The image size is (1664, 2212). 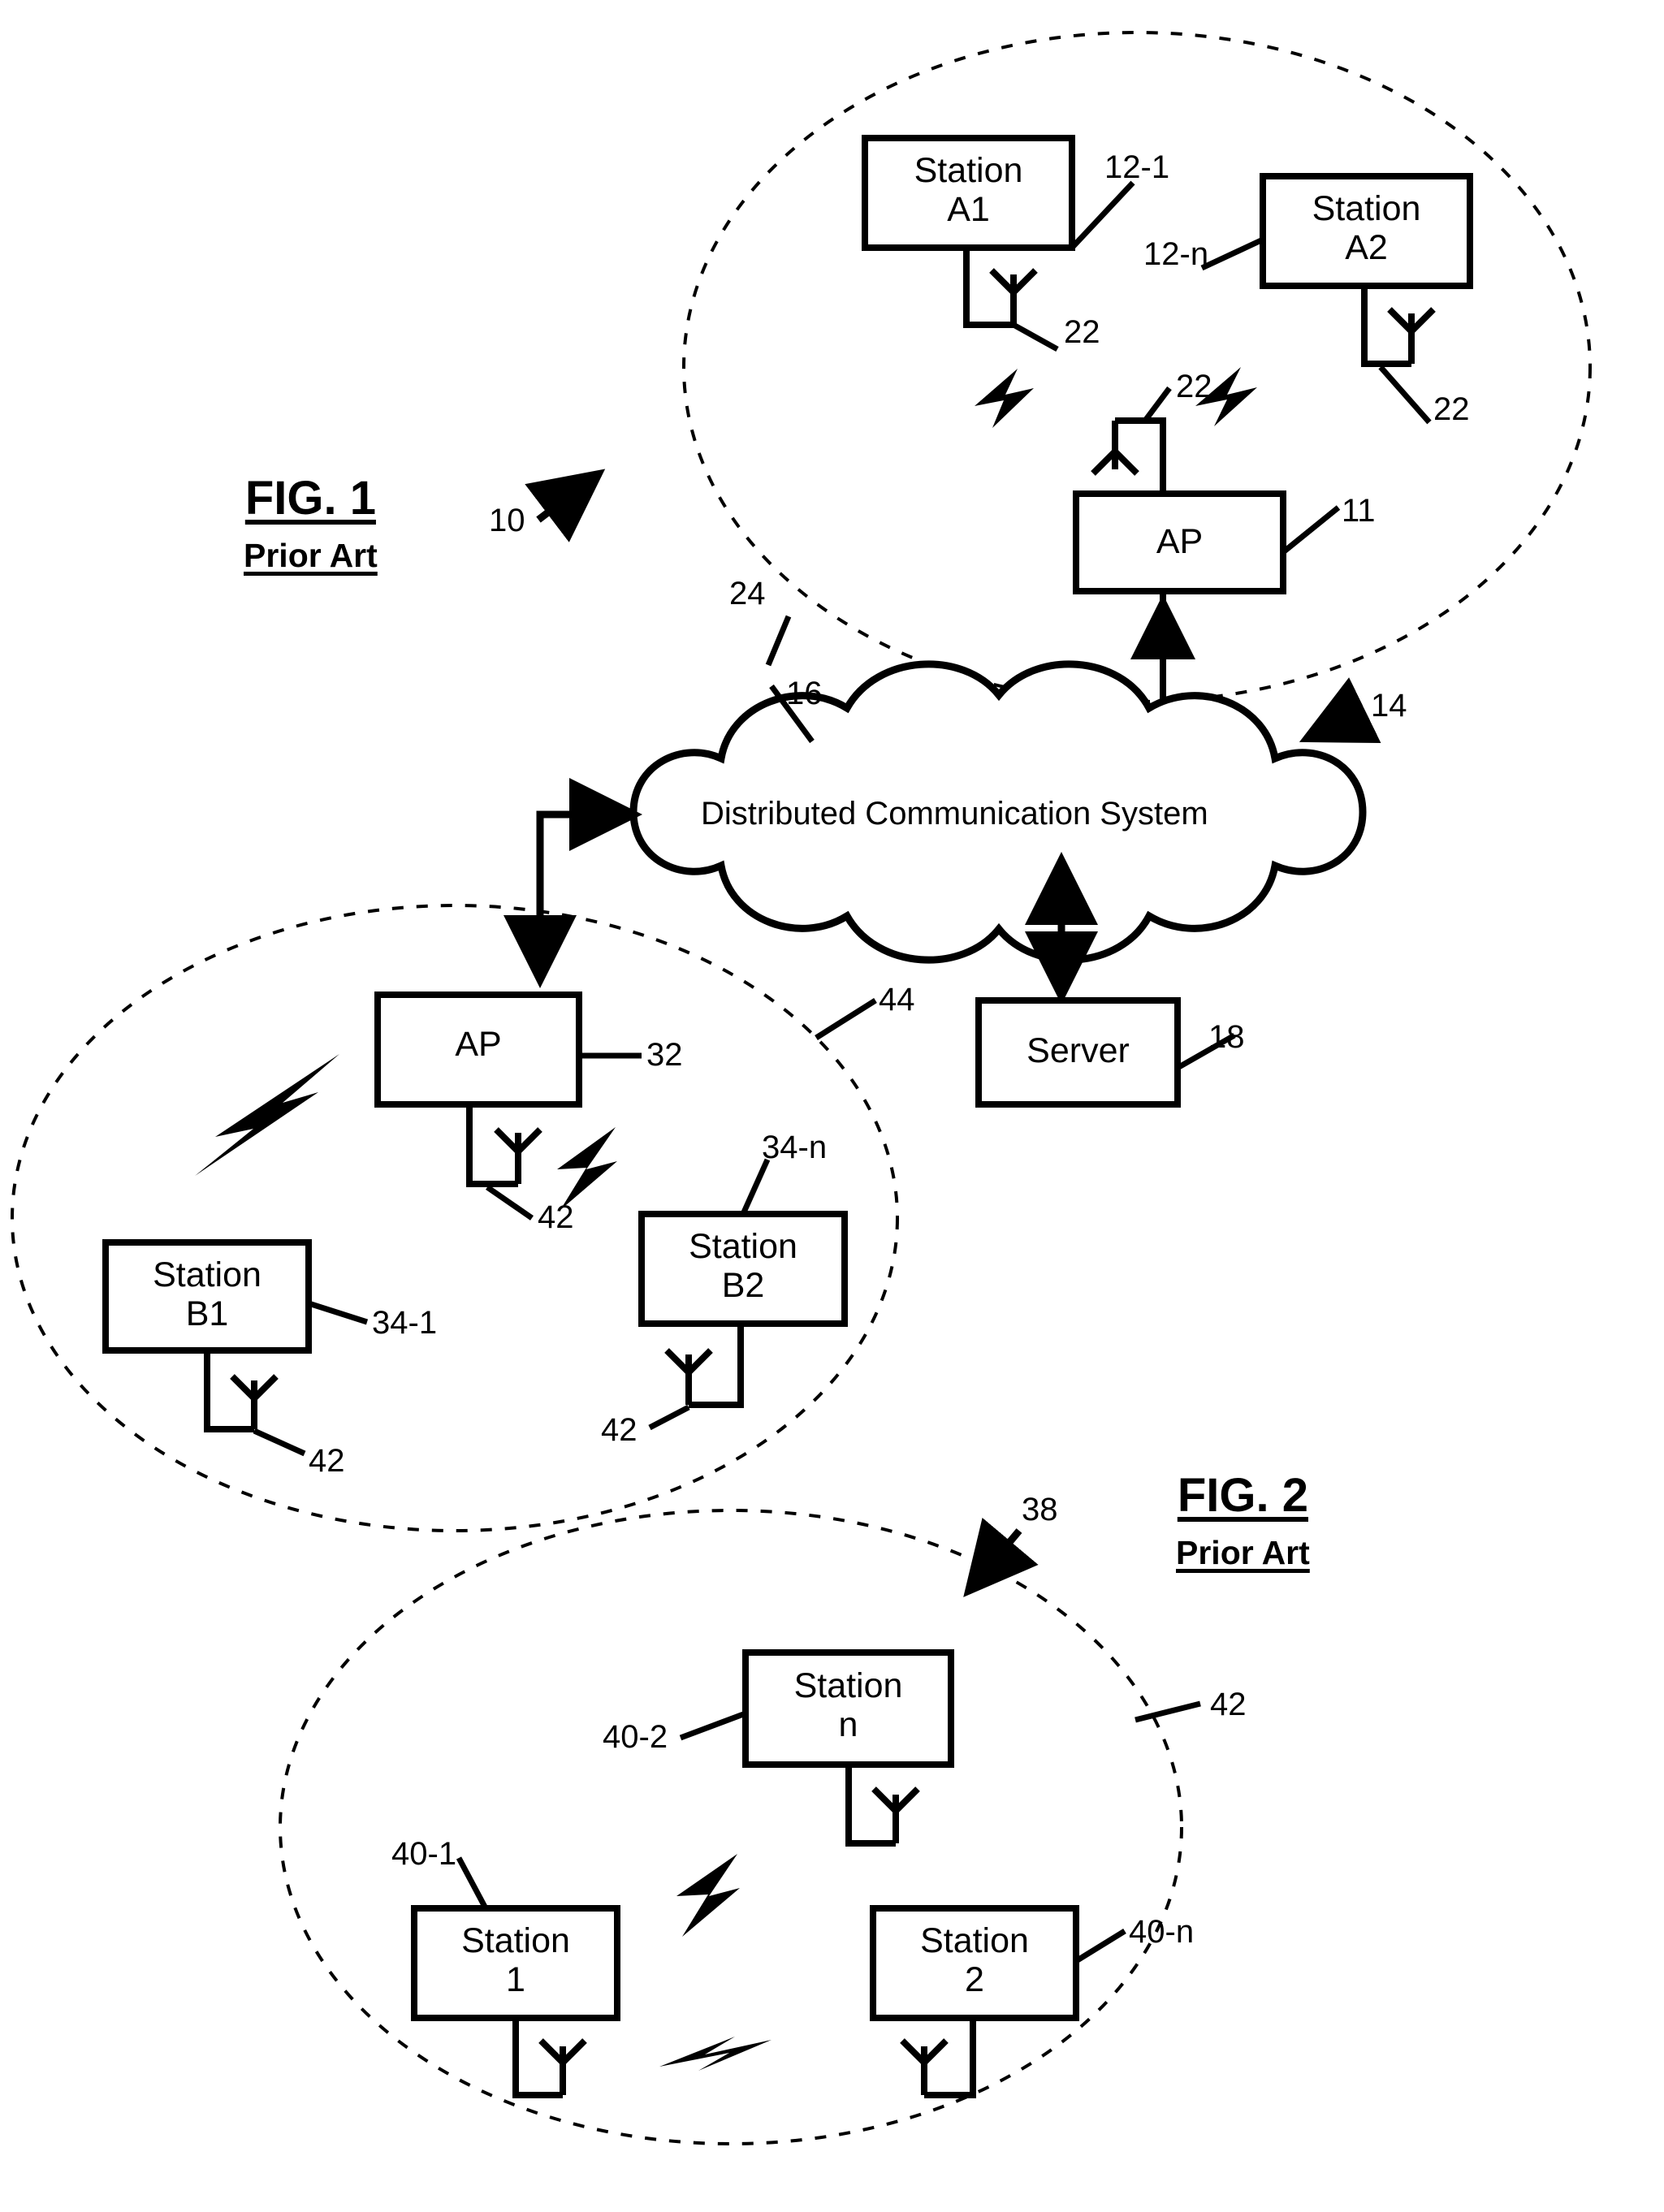 What do you see at coordinates (1180, 541) in the screenshot?
I see `ap-11-label: AP` at bounding box center [1180, 541].